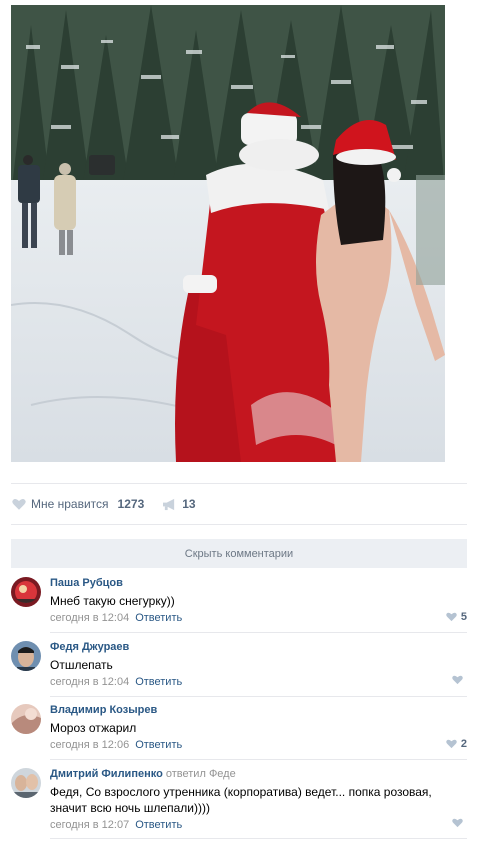 Image resolution: width=480 pixels, height=841 pixels. I want to click on comment-meta: сегодня в 12:06 Ответить, so click(258, 745).